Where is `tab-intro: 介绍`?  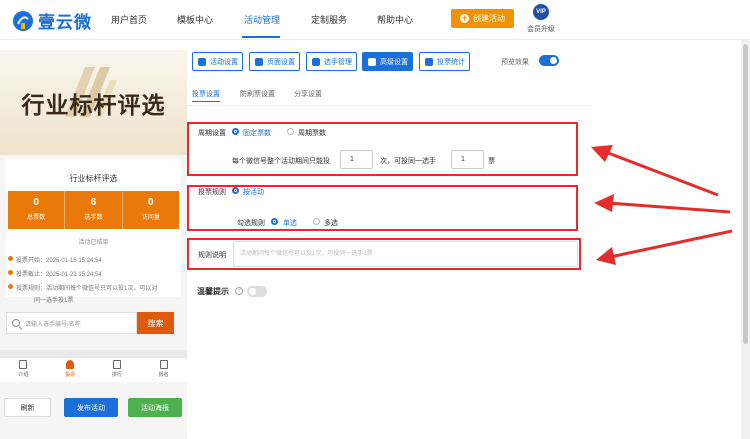
tab-intro: 介绍 is located at coordinates (23, 370).